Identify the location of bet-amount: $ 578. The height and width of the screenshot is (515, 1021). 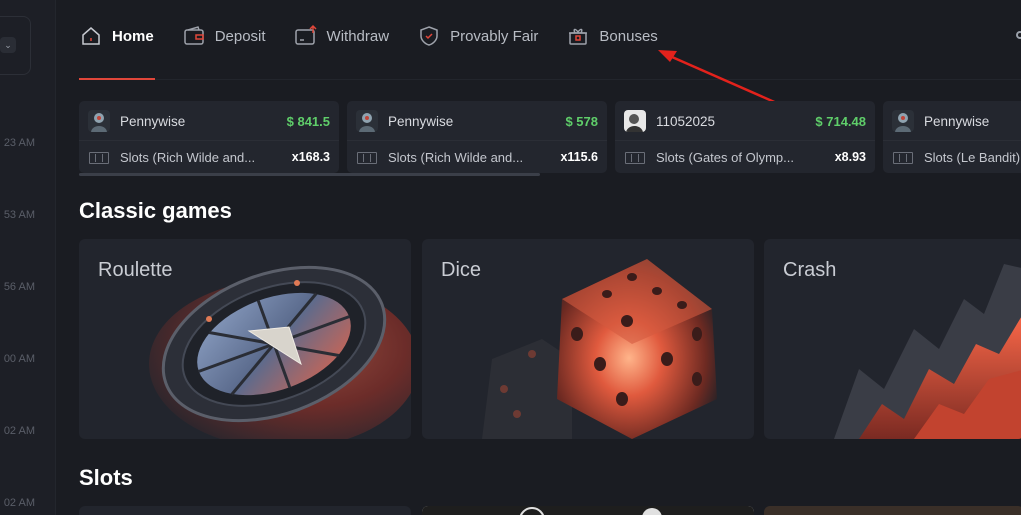
(581, 121).